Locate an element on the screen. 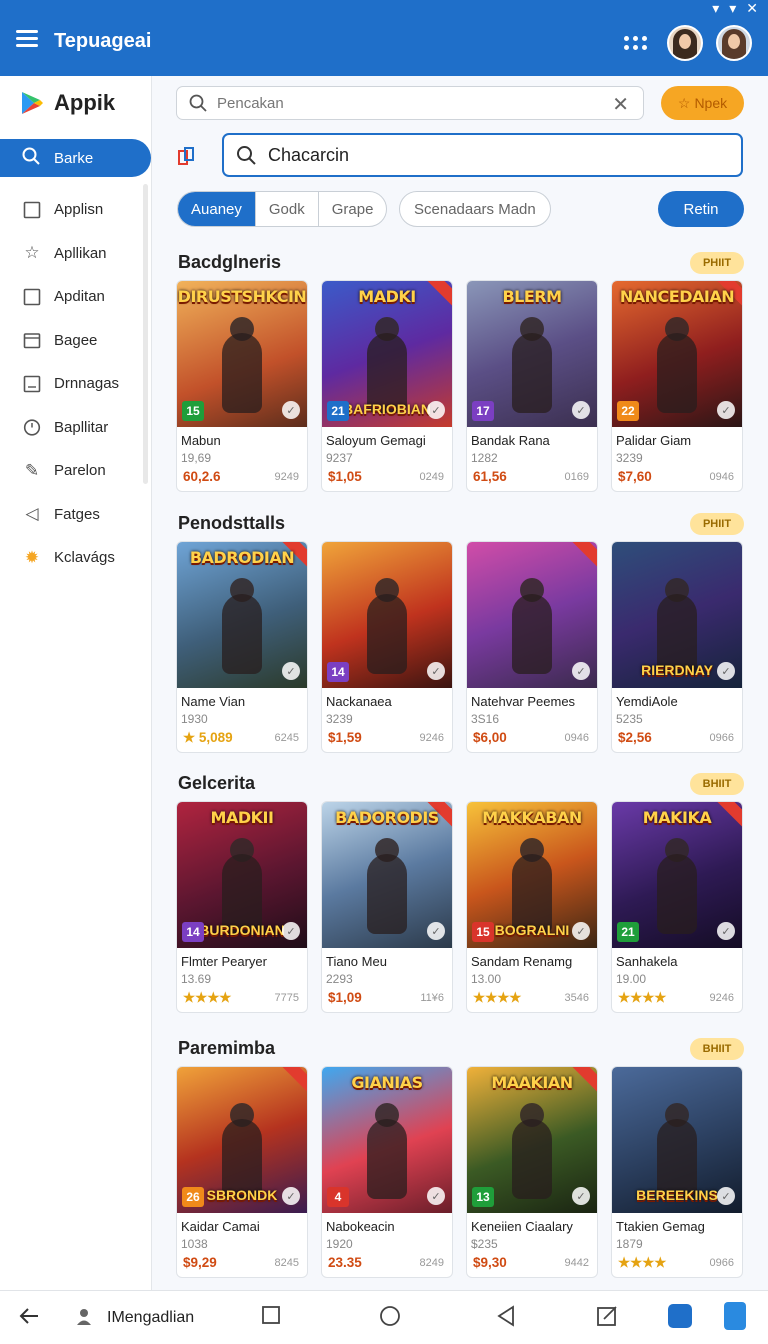  game-sub: 2293 is located at coordinates (339, 979).